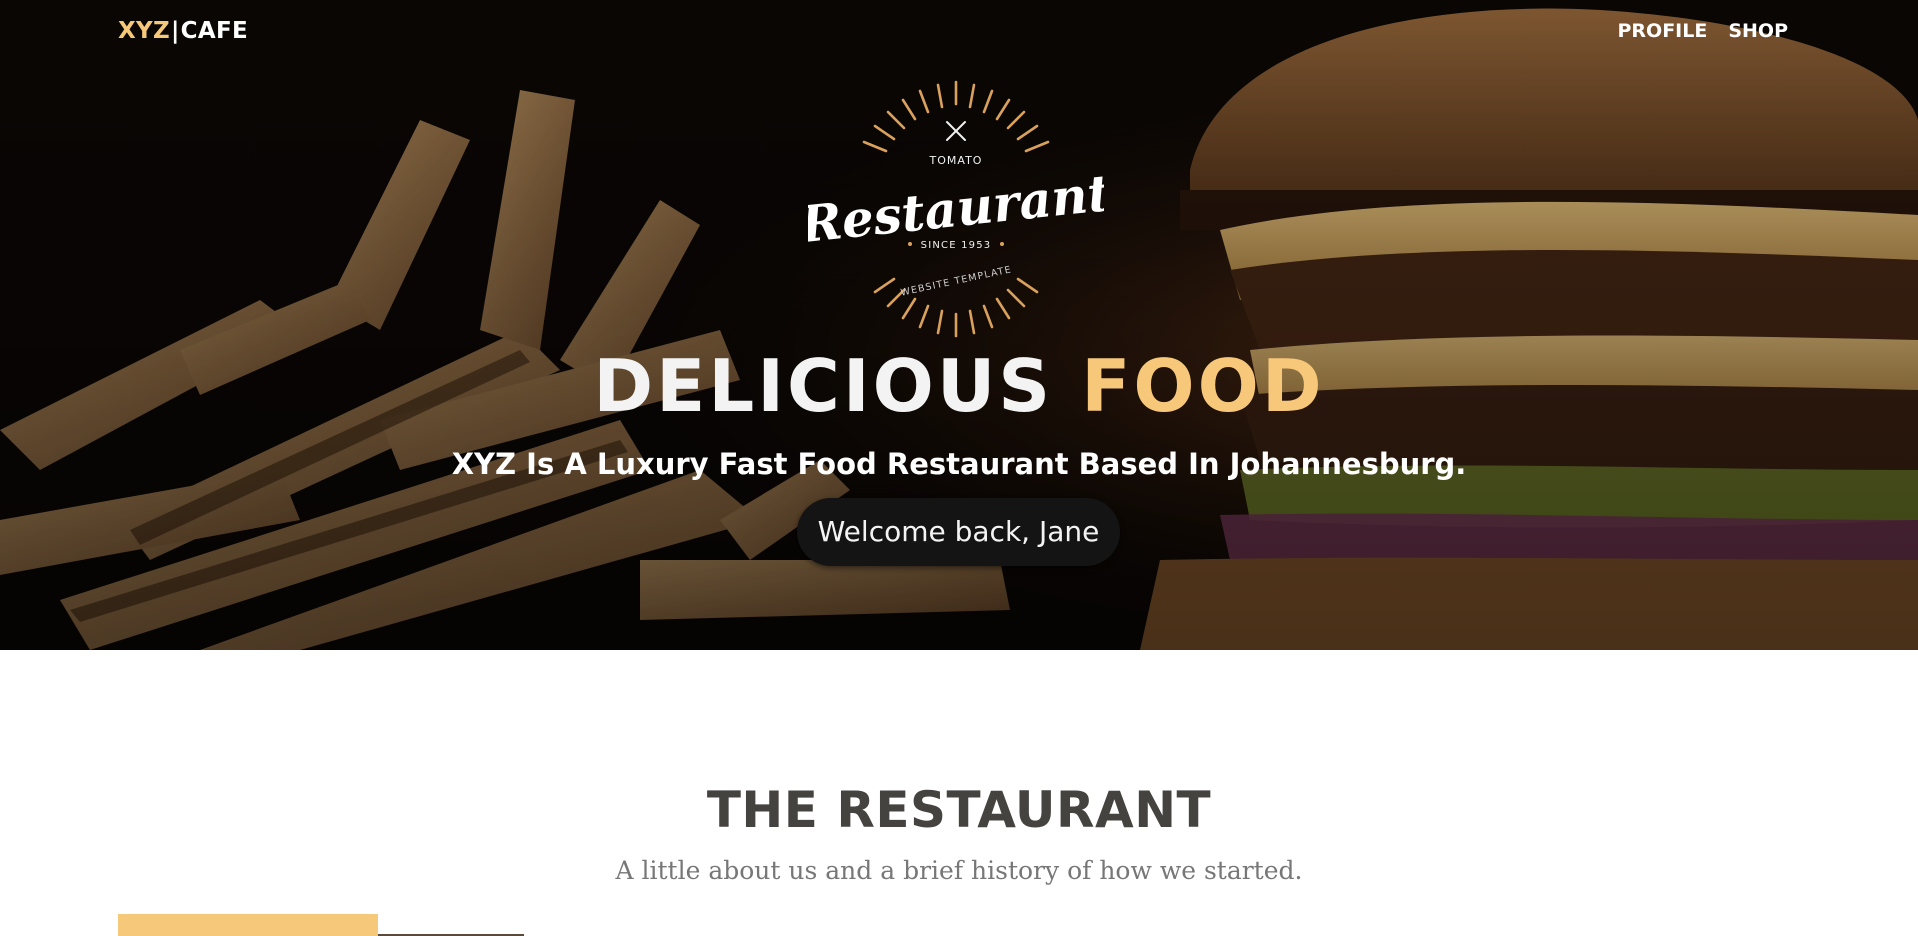 The image size is (1918, 936). Describe the element at coordinates (823, 386) in the screenshot. I see `hero-title-part1: DELICIOUS` at that location.